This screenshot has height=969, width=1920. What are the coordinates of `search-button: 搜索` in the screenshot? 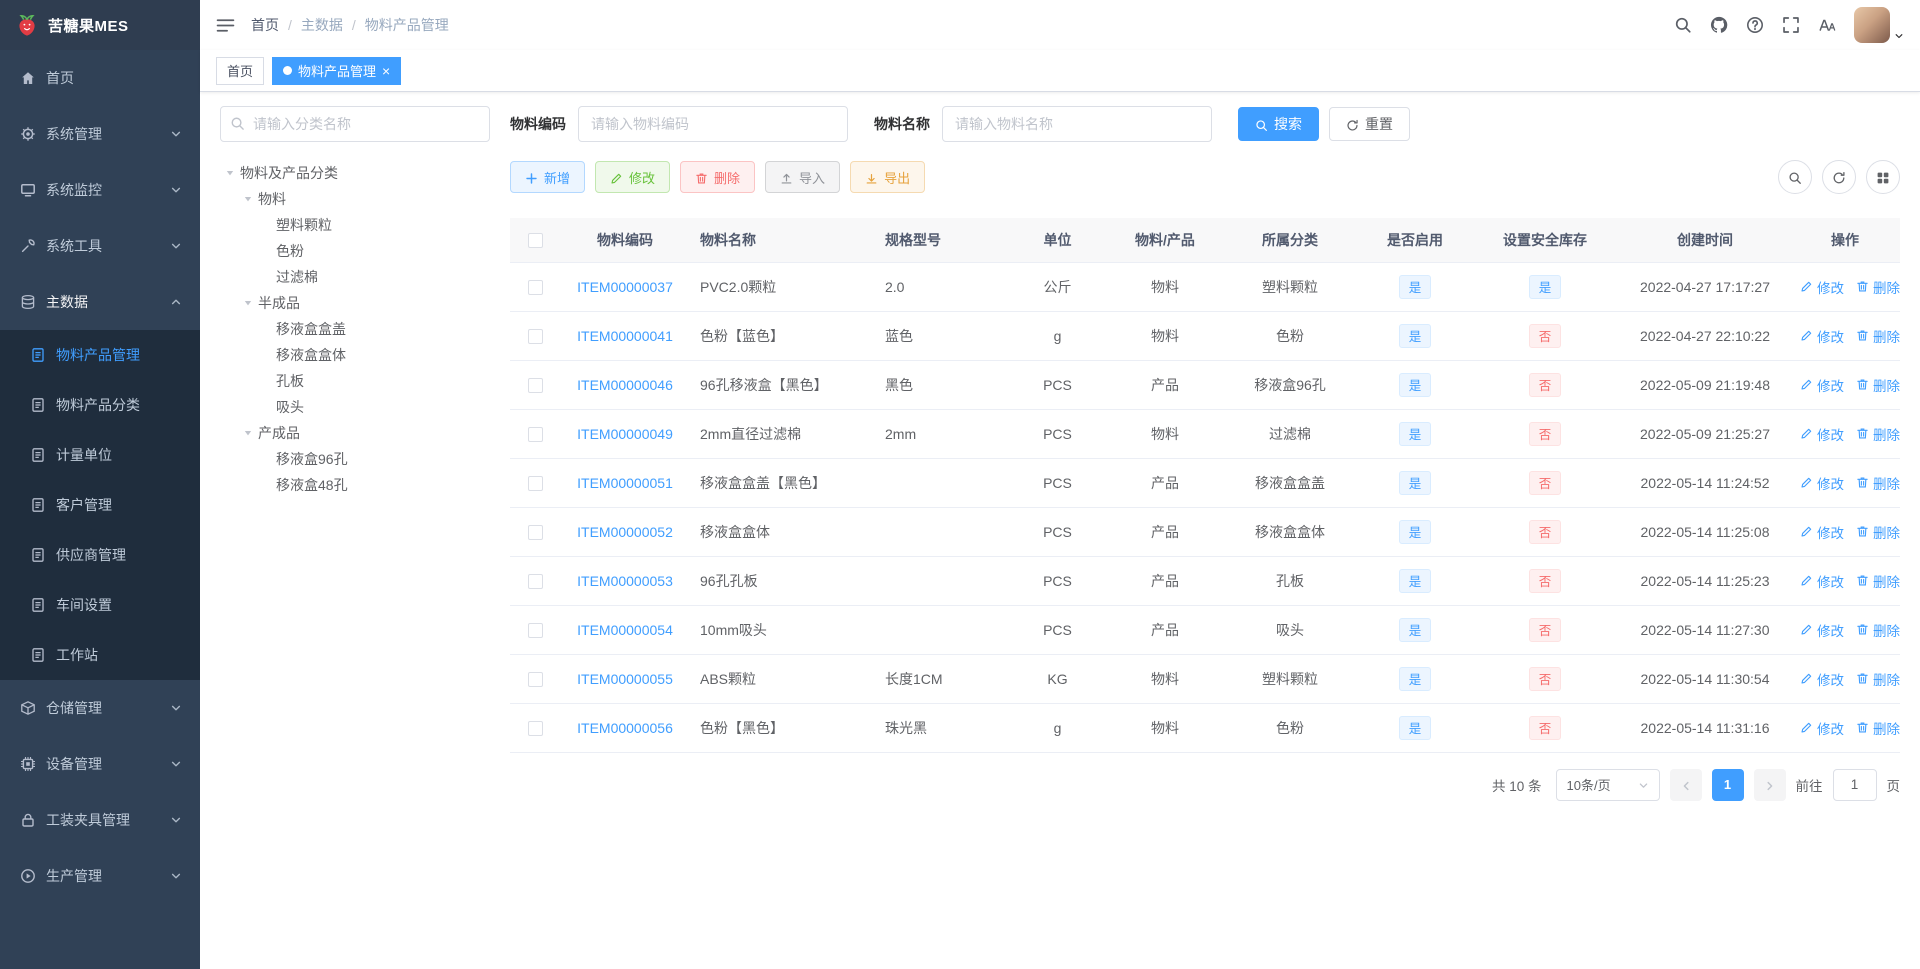 It's located at (1278, 124).